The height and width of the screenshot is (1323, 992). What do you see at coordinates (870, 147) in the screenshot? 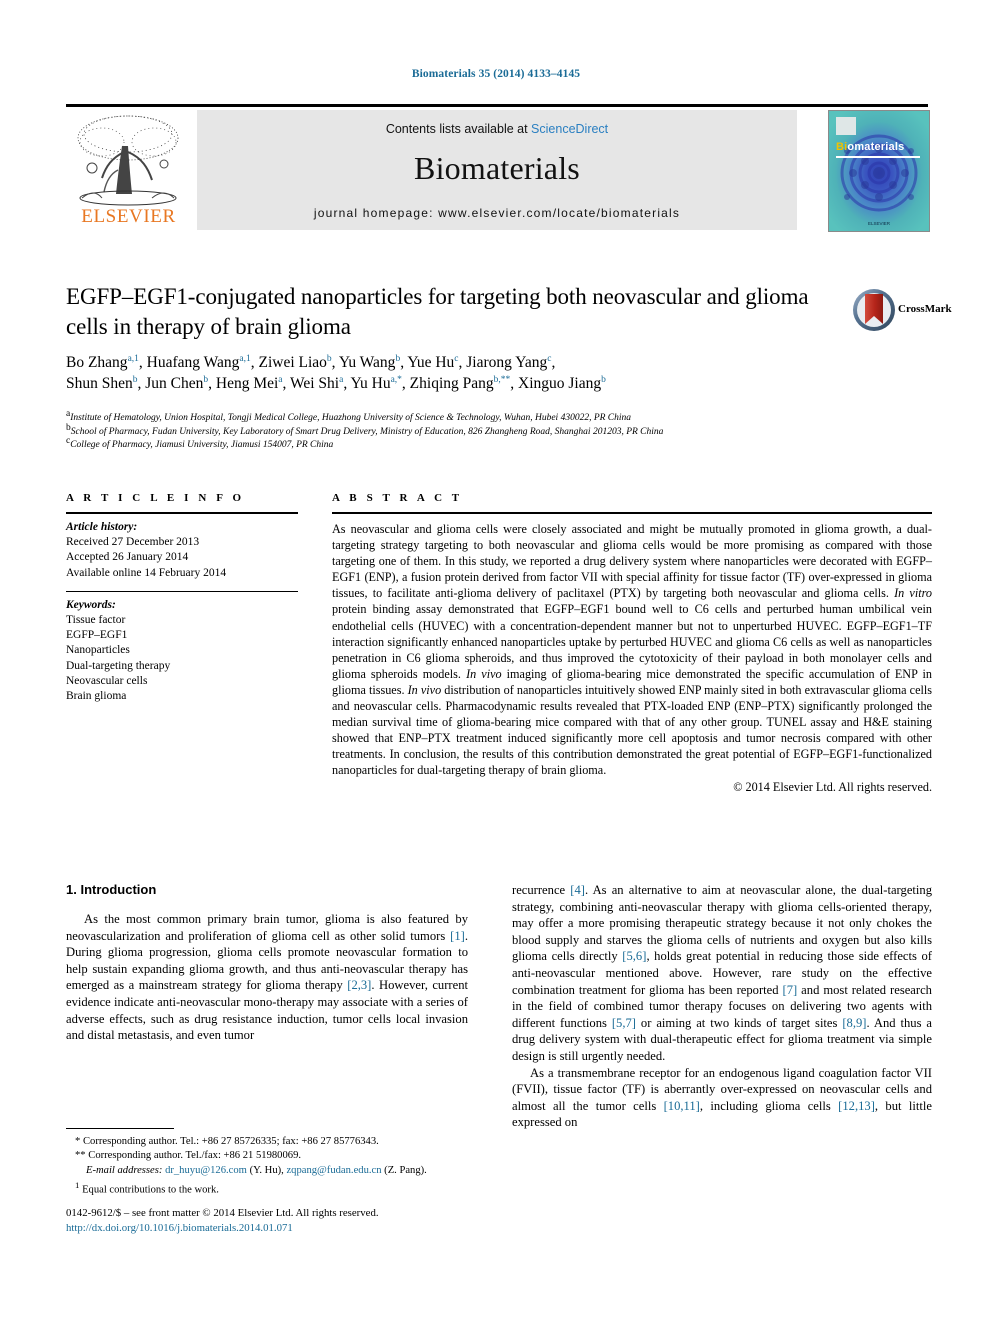
I see `cover-title: Biomaterials` at bounding box center [870, 147].